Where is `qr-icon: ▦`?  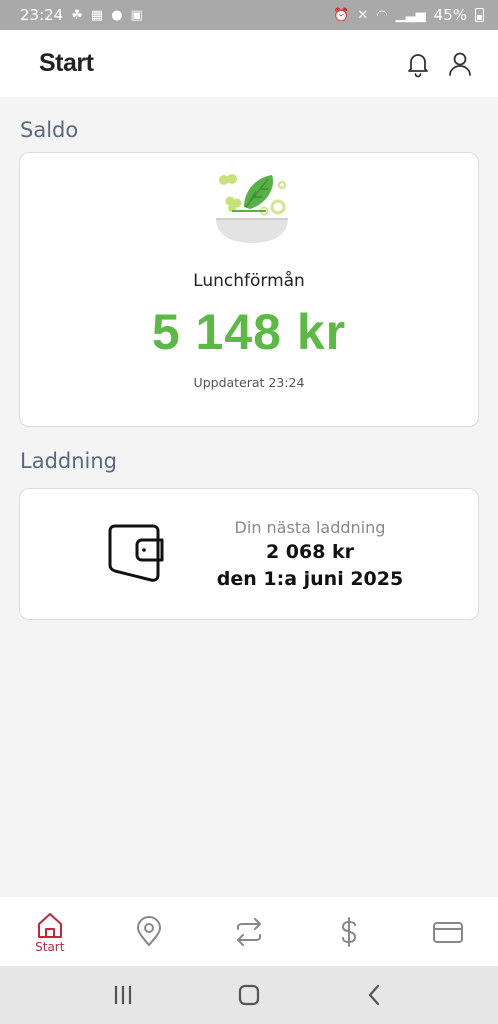 qr-icon: ▦ is located at coordinates (97, 15).